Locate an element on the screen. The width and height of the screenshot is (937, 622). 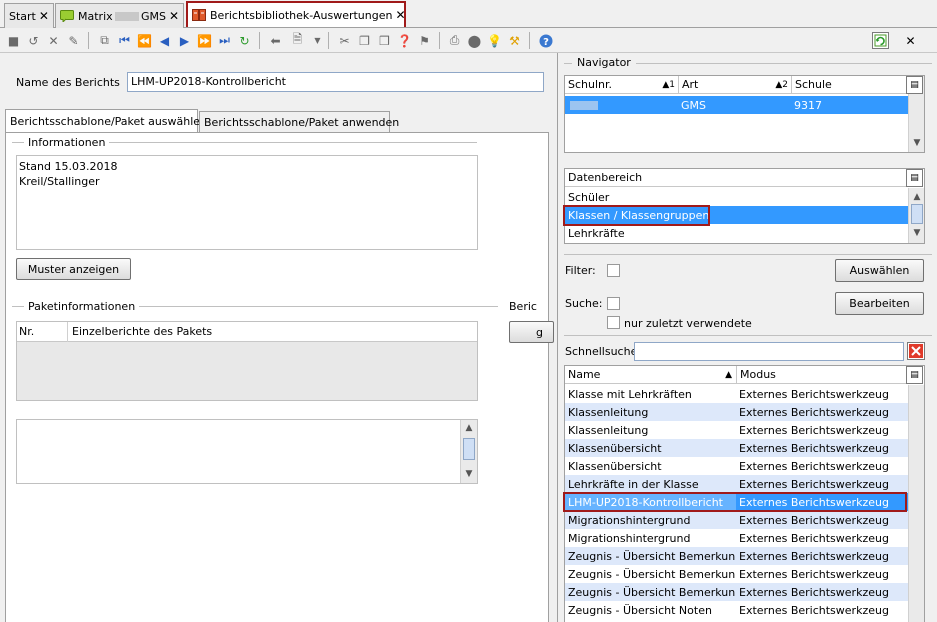
cell-schulnr is located at coordinates (621, 105).